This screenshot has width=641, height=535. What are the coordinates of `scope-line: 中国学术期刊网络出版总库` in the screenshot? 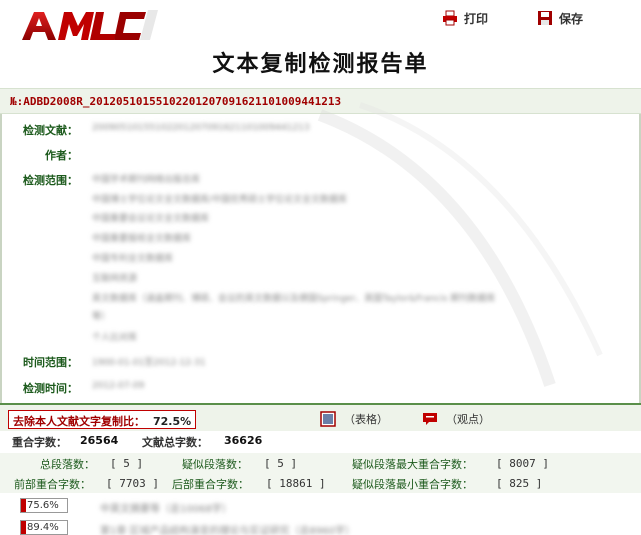 It's located at (146, 180).